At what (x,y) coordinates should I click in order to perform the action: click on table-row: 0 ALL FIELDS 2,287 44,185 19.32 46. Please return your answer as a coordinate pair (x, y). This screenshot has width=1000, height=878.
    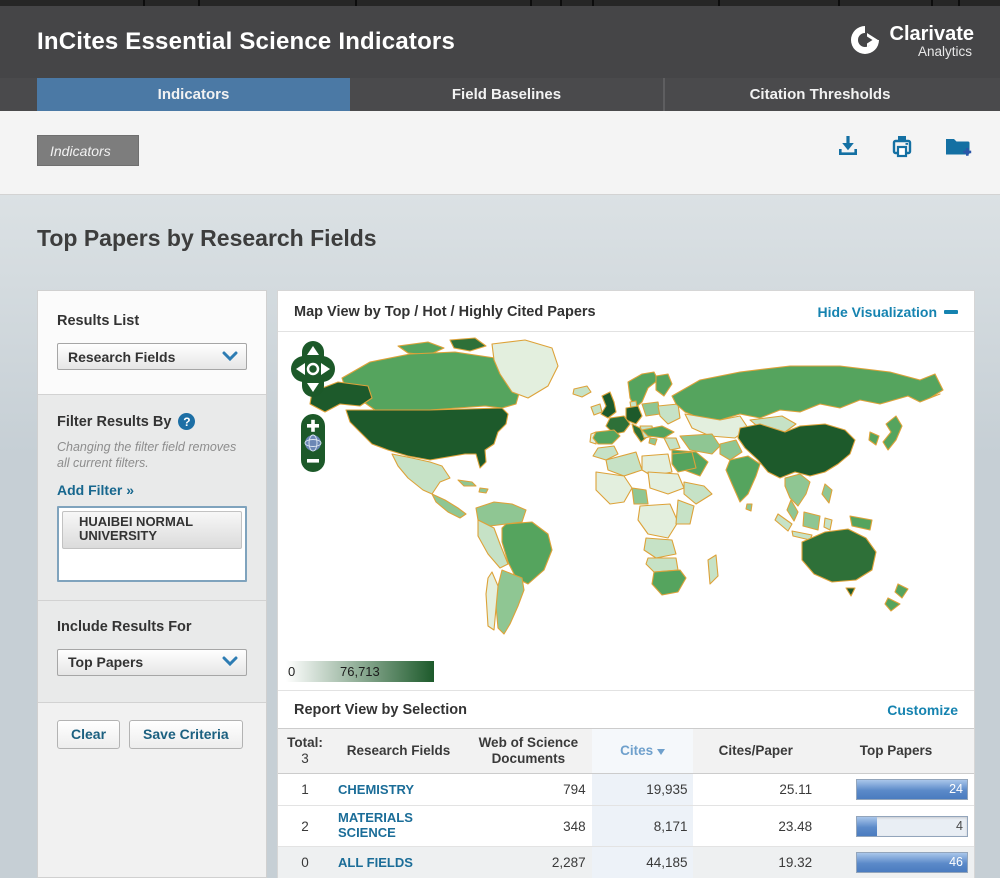
    Looking at the image, I should click on (626, 862).